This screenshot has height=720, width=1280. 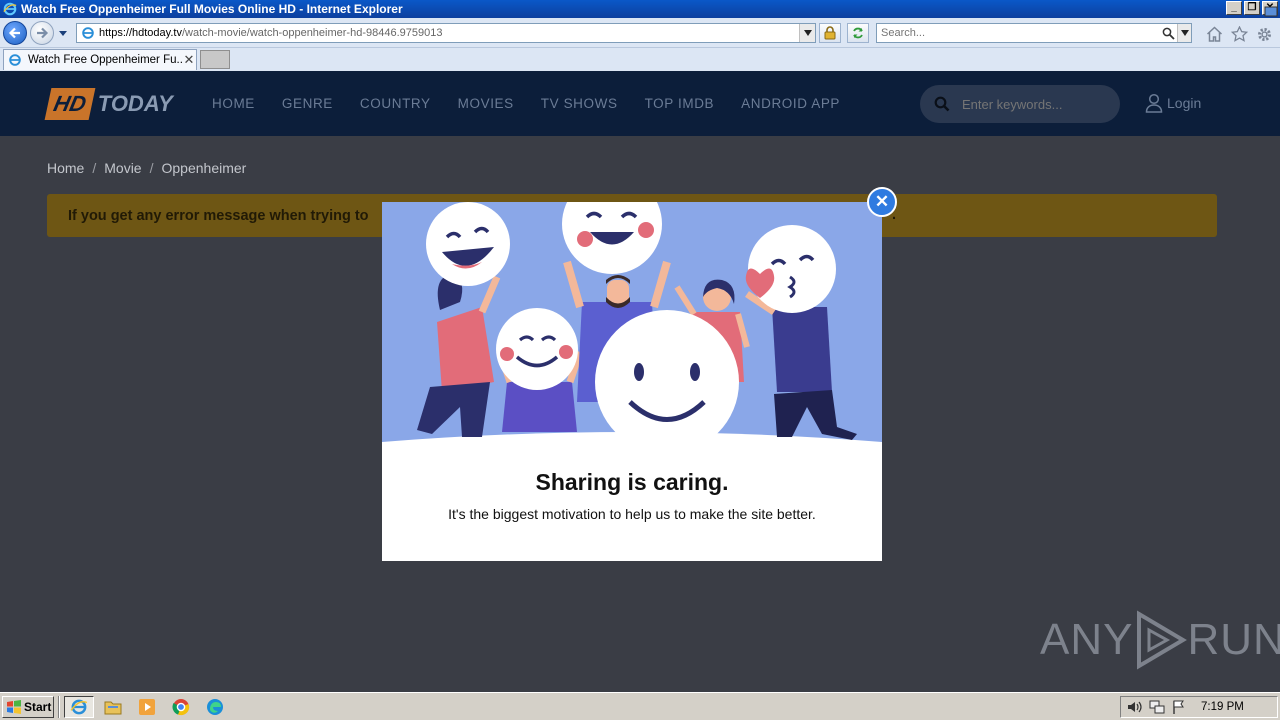 I want to click on recent-pages-dropdown-icon, so click(x=63, y=33).